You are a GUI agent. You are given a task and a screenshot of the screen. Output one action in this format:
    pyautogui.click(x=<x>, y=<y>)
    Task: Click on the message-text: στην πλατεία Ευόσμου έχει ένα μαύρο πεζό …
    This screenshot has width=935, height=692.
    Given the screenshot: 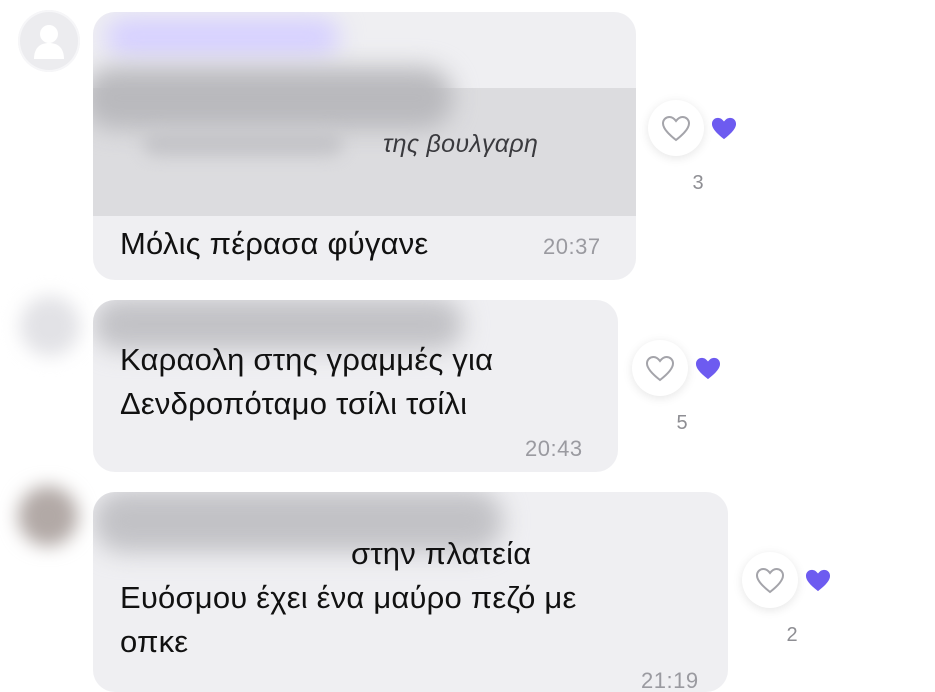 What is the action you would take?
    pyautogui.click(x=348, y=598)
    